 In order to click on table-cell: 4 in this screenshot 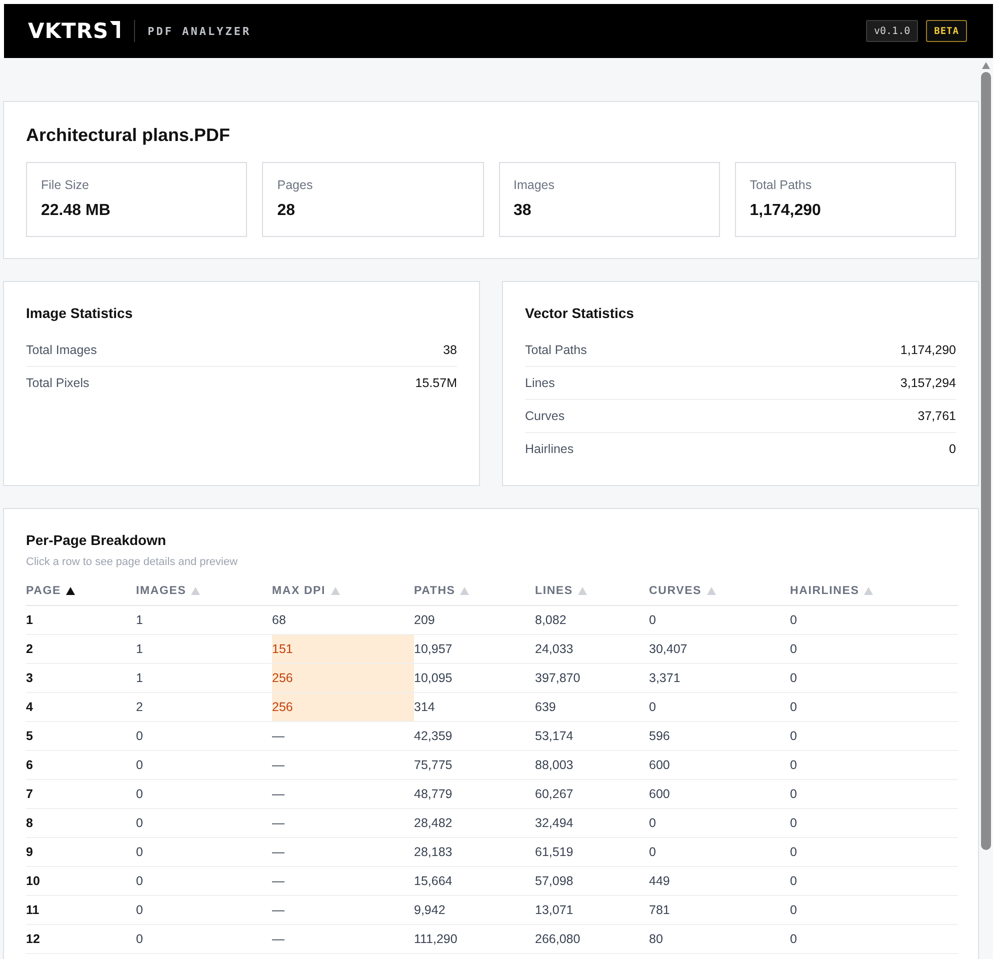, I will do `click(81, 707)`.